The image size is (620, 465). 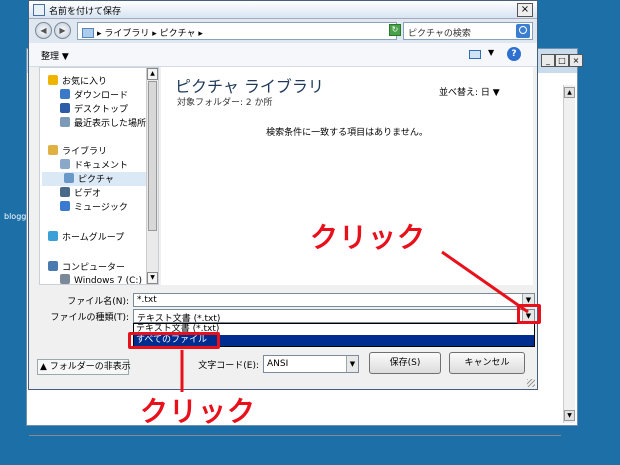 I want to click on filename-field: *.txt ▼, so click(x=334, y=300).